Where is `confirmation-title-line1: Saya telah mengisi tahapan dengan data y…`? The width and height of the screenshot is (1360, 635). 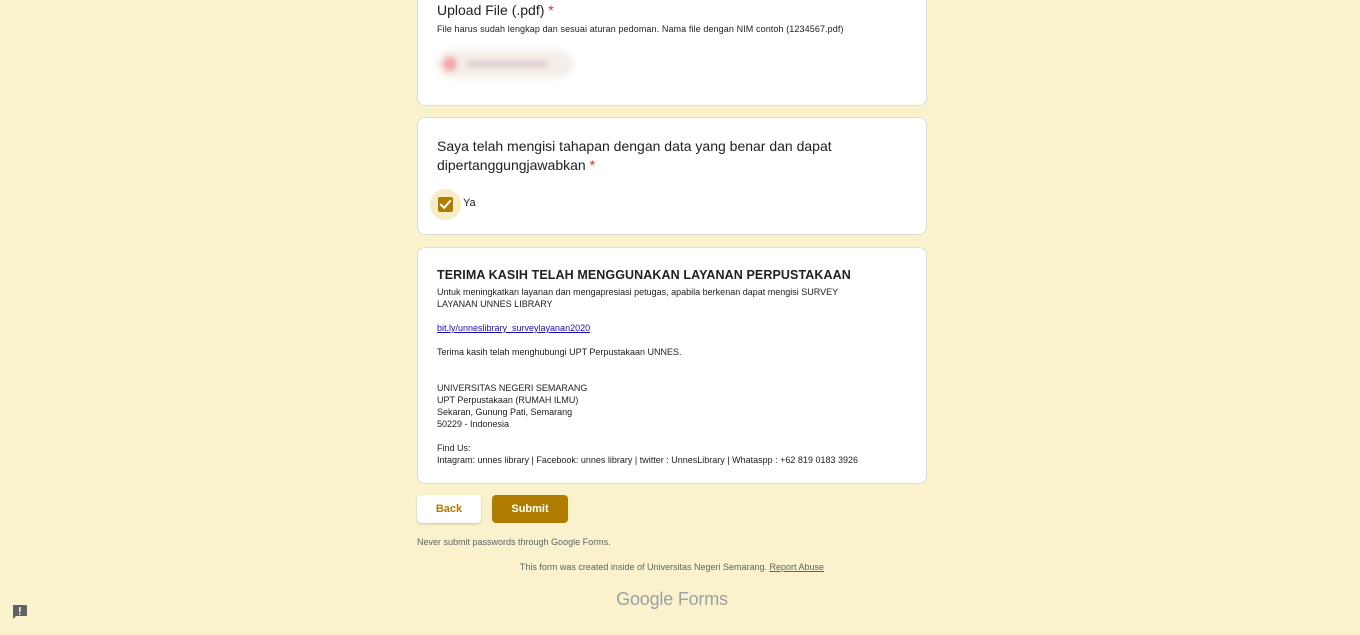 confirmation-title-line1: Saya telah mengisi tahapan dengan data y… is located at coordinates (634, 146).